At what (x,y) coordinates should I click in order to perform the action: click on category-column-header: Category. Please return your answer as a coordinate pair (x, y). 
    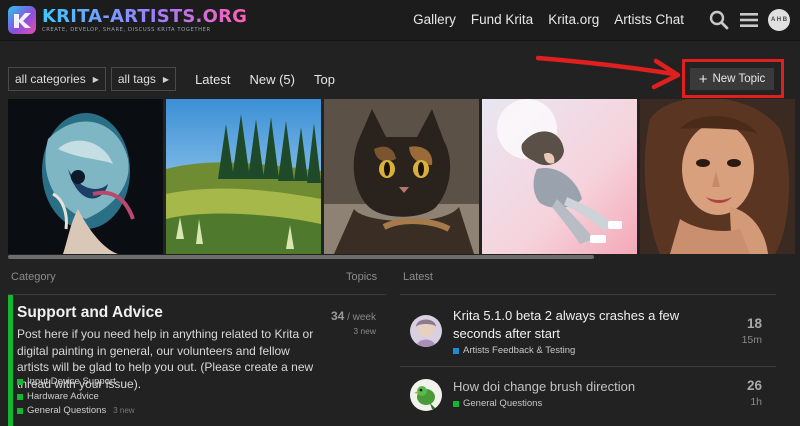
    Looking at the image, I should click on (33, 277).